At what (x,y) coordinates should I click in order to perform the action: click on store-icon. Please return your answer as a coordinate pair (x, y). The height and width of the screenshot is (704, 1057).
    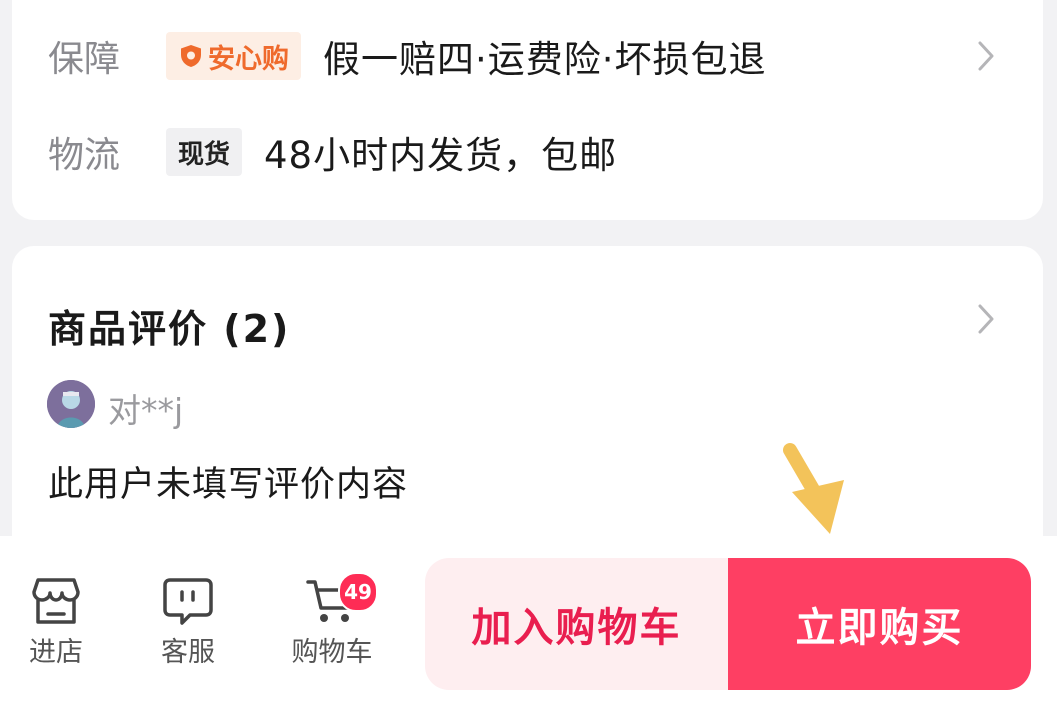
    Looking at the image, I should click on (56, 601).